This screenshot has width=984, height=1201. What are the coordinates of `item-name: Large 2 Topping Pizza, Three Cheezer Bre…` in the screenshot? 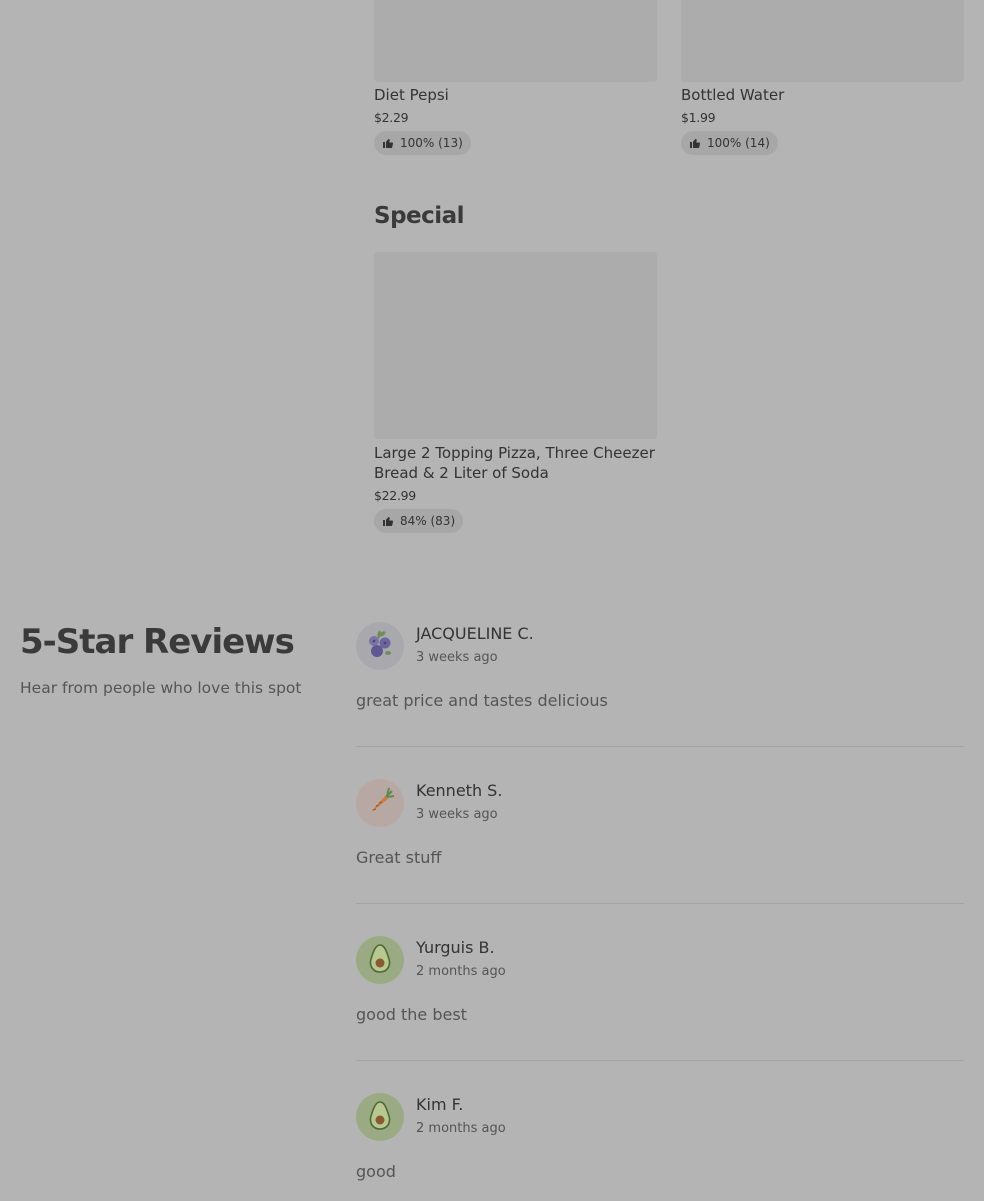 It's located at (519, 463).